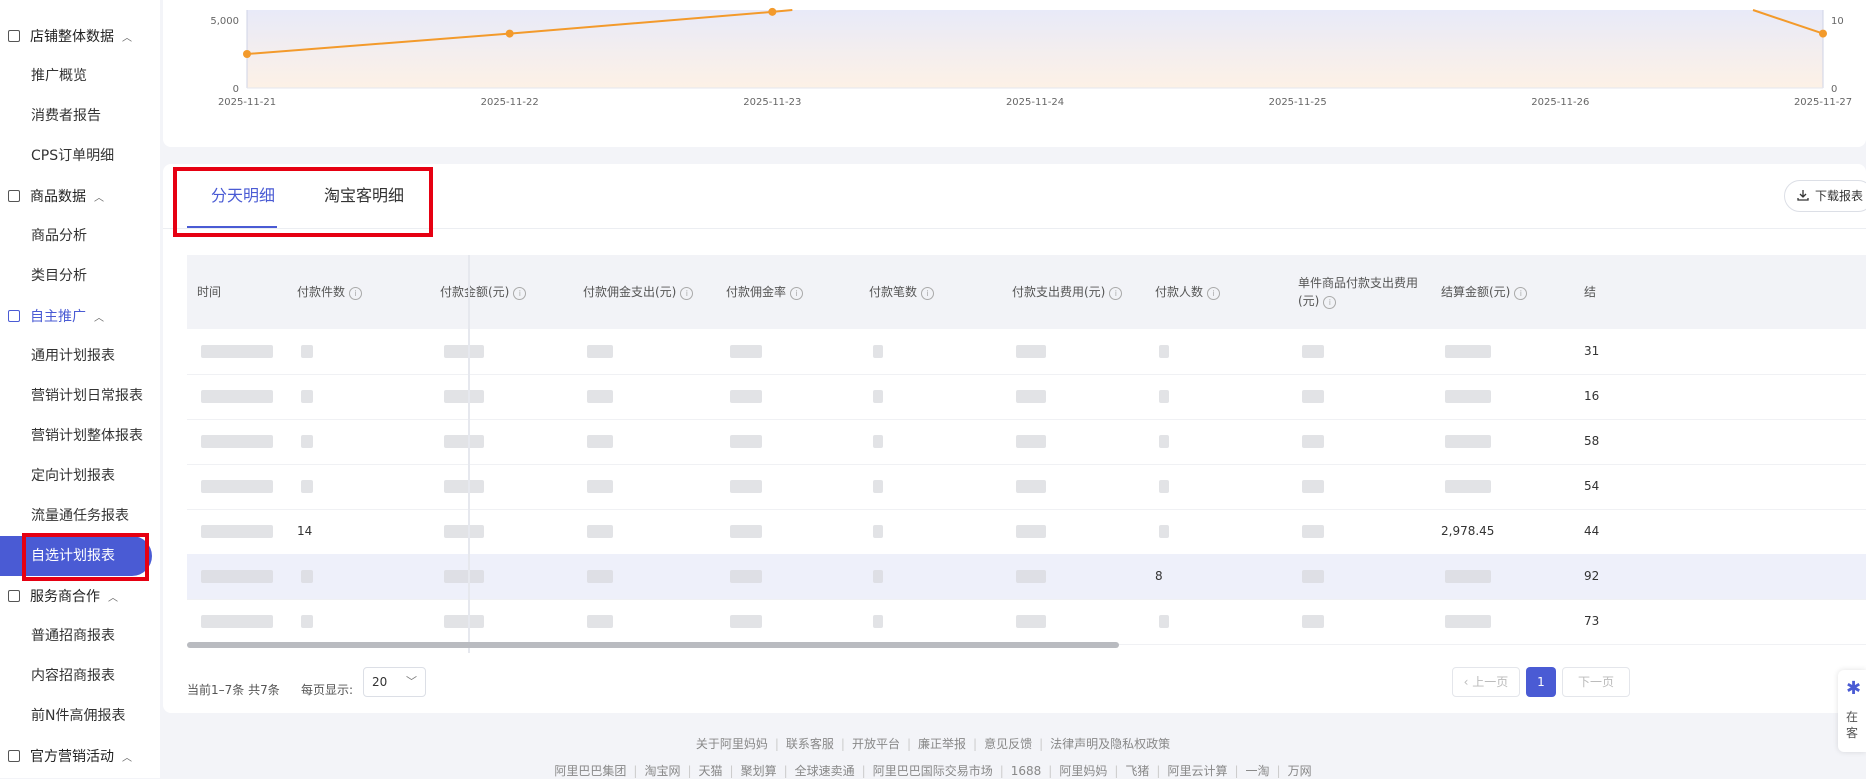 This screenshot has height=779, width=1866. I want to click on column-header: 单件商品付款支出费用 (元) i, so click(1358, 292).